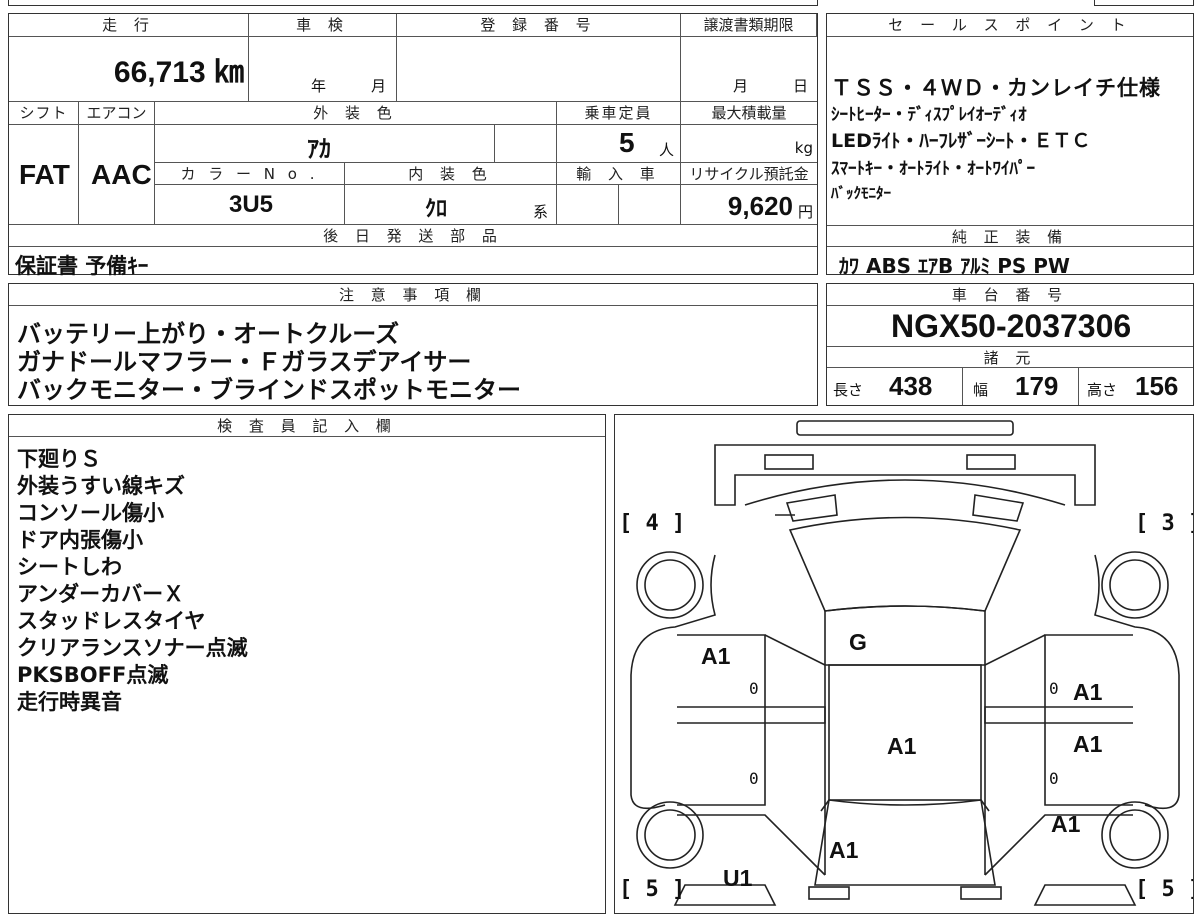 This screenshot has width=1200, height=914. Describe the element at coordinates (82, 266) in the screenshot. I see `later-parts-value: 保証書 予備ｷｰ` at that location.